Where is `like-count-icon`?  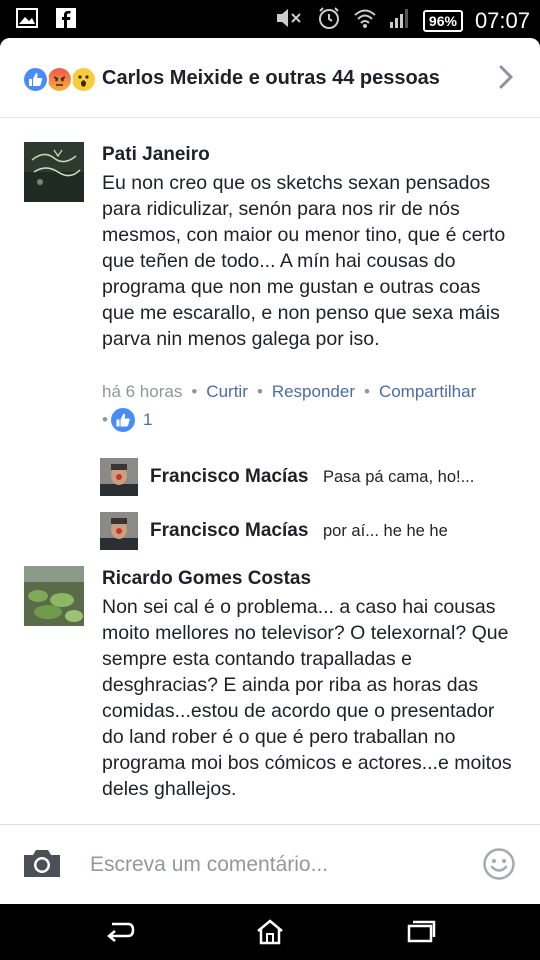 like-count-icon is located at coordinates (122, 420).